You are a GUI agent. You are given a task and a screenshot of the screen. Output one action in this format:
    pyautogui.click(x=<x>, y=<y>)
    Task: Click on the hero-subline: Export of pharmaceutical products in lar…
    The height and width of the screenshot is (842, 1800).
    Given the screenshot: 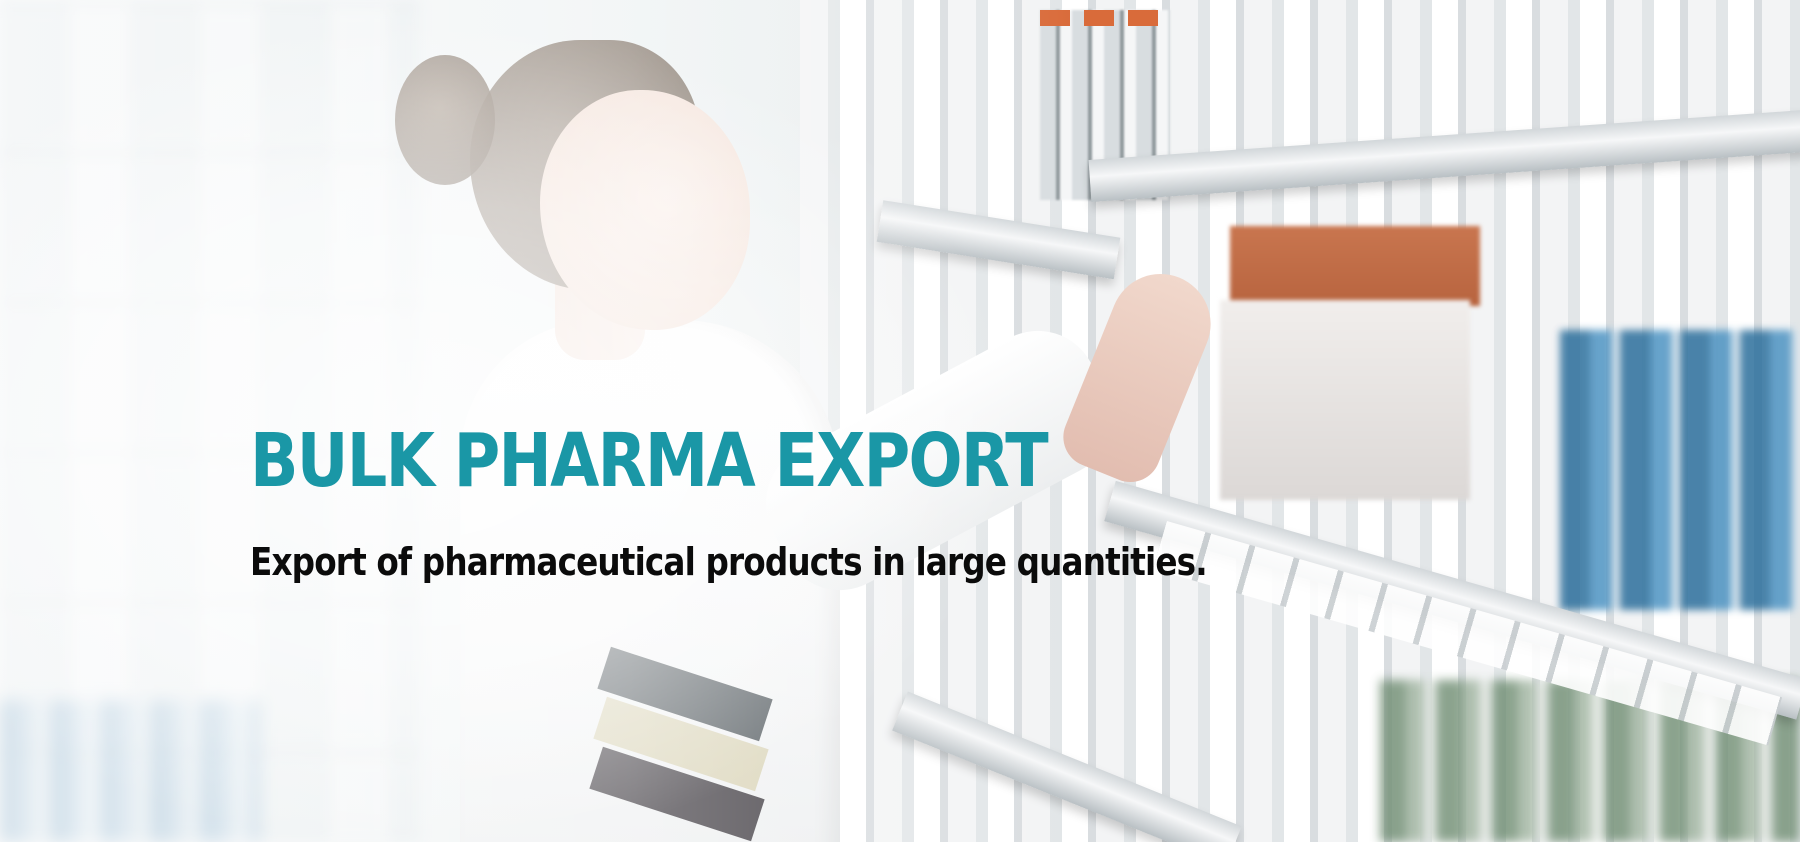 What is the action you would take?
    pyautogui.click(x=729, y=562)
    